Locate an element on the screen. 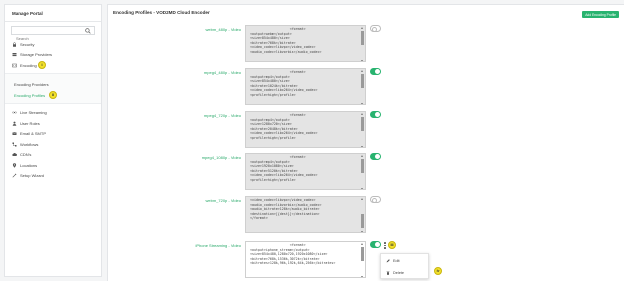 The height and width of the screenshot is (281, 624). sidebar-item-user-roles: User Roles is located at coordinates (53, 123).